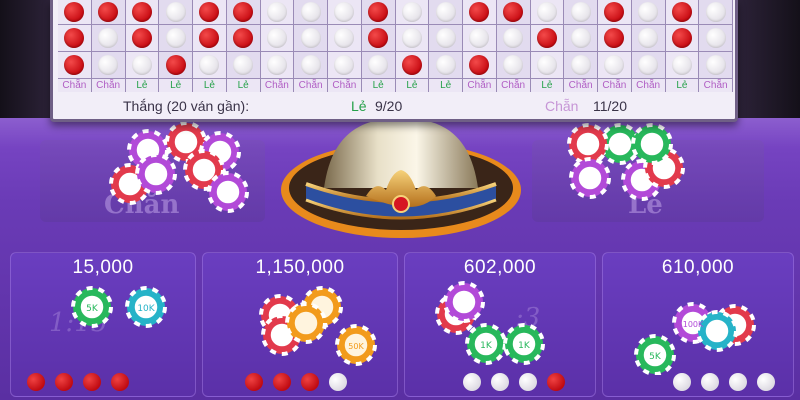 The width and height of the screenshot is (800, 400). Describe the element at coordinates (695, 338) in the screenshot. I see `chip-stack-box-4: 5K 100K` at that location.